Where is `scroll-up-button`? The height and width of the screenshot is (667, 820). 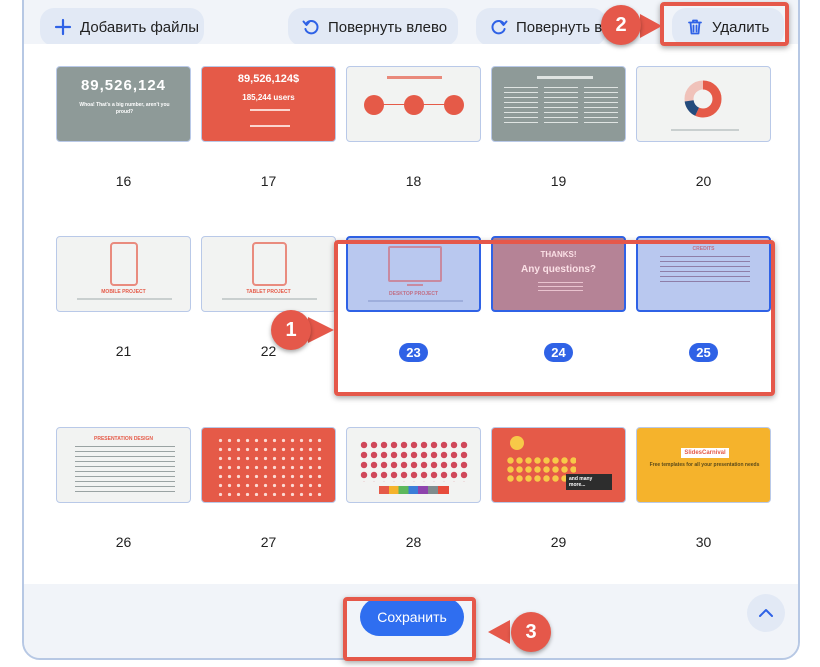 scroll-up-button is located at coordinates (766, 613).